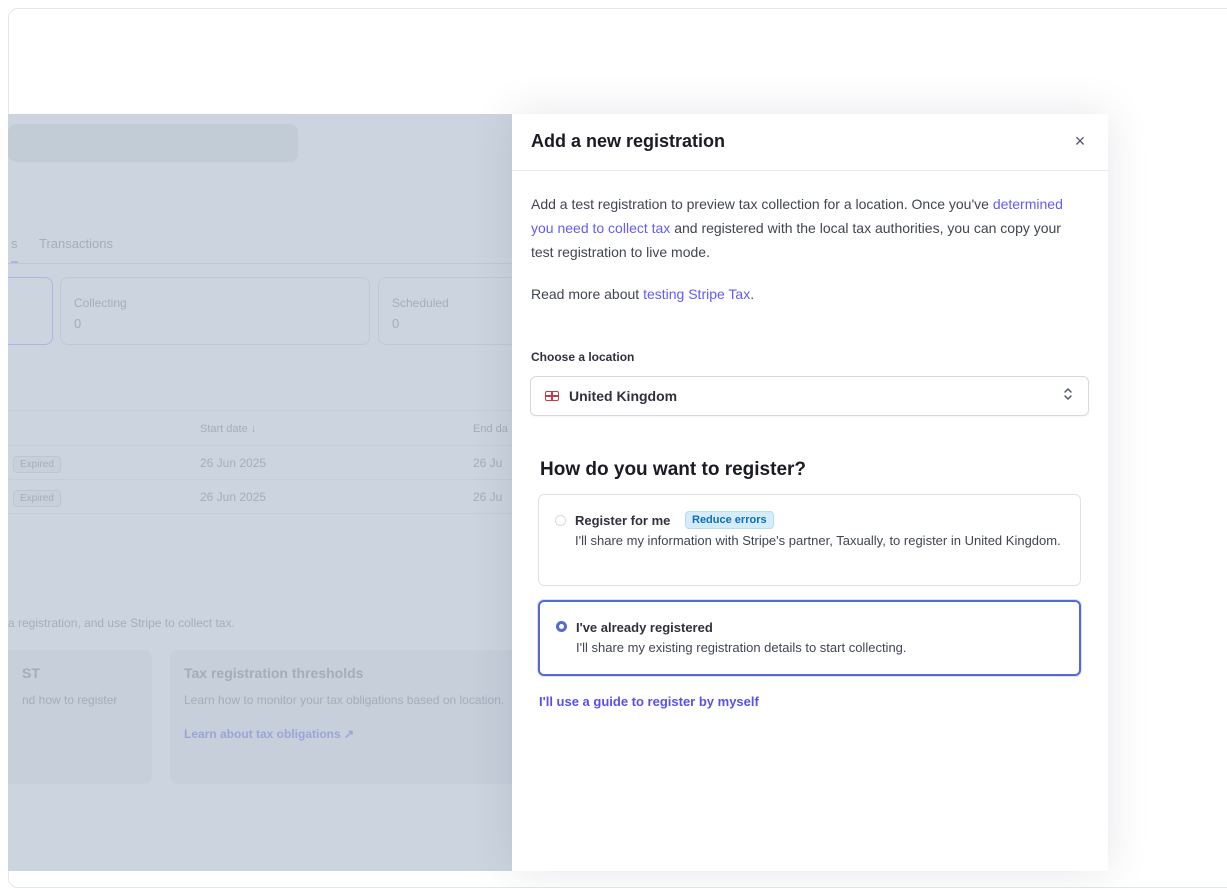 This screenshot has width=1227, height=888. What do you see at coordinates (100, 303) in the screenshot?
I see `card-label: Collecting` at bounding box center [100, 303].